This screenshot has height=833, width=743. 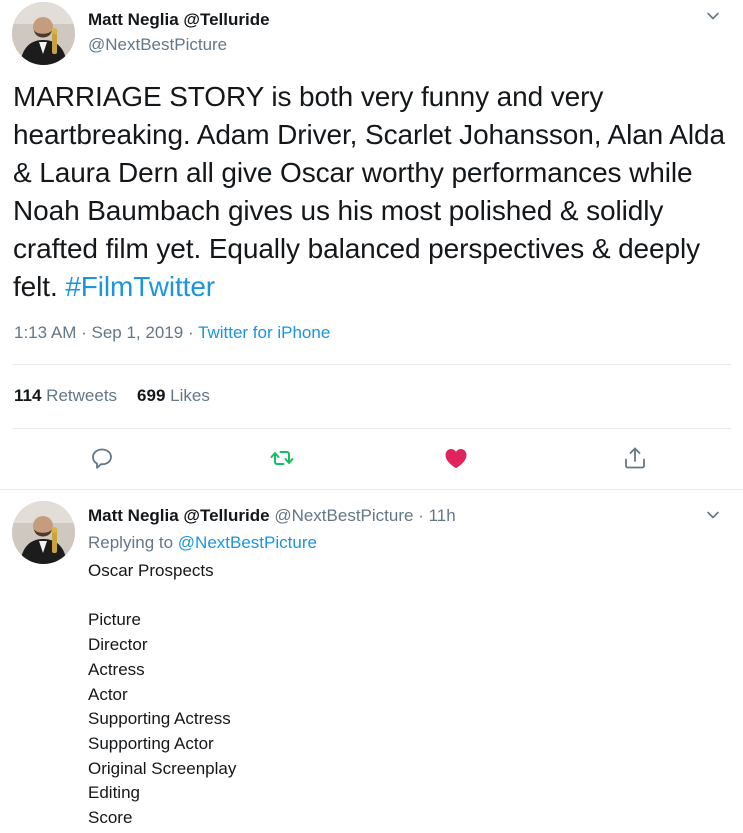 I want to click on likes-label: Likes, so click(x=190, y=395).